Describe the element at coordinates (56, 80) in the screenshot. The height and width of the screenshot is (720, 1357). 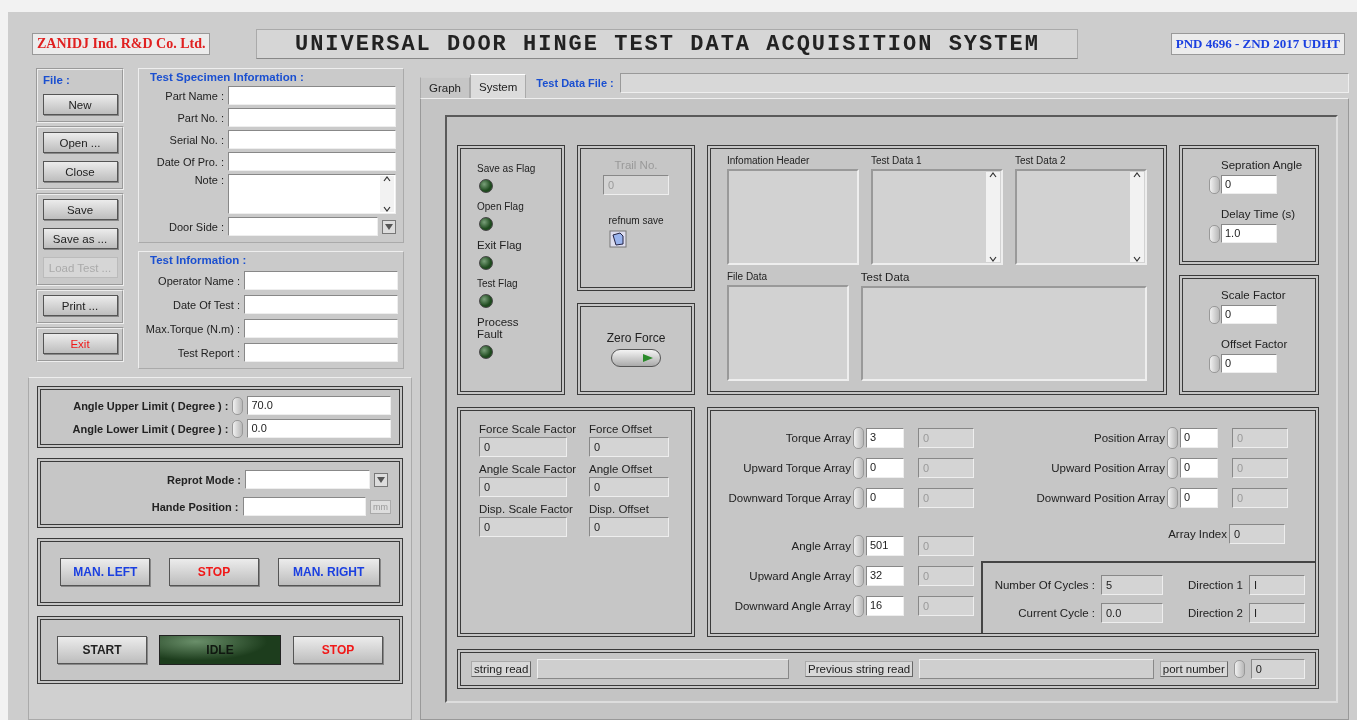
I see `file-label: File :` at that location.